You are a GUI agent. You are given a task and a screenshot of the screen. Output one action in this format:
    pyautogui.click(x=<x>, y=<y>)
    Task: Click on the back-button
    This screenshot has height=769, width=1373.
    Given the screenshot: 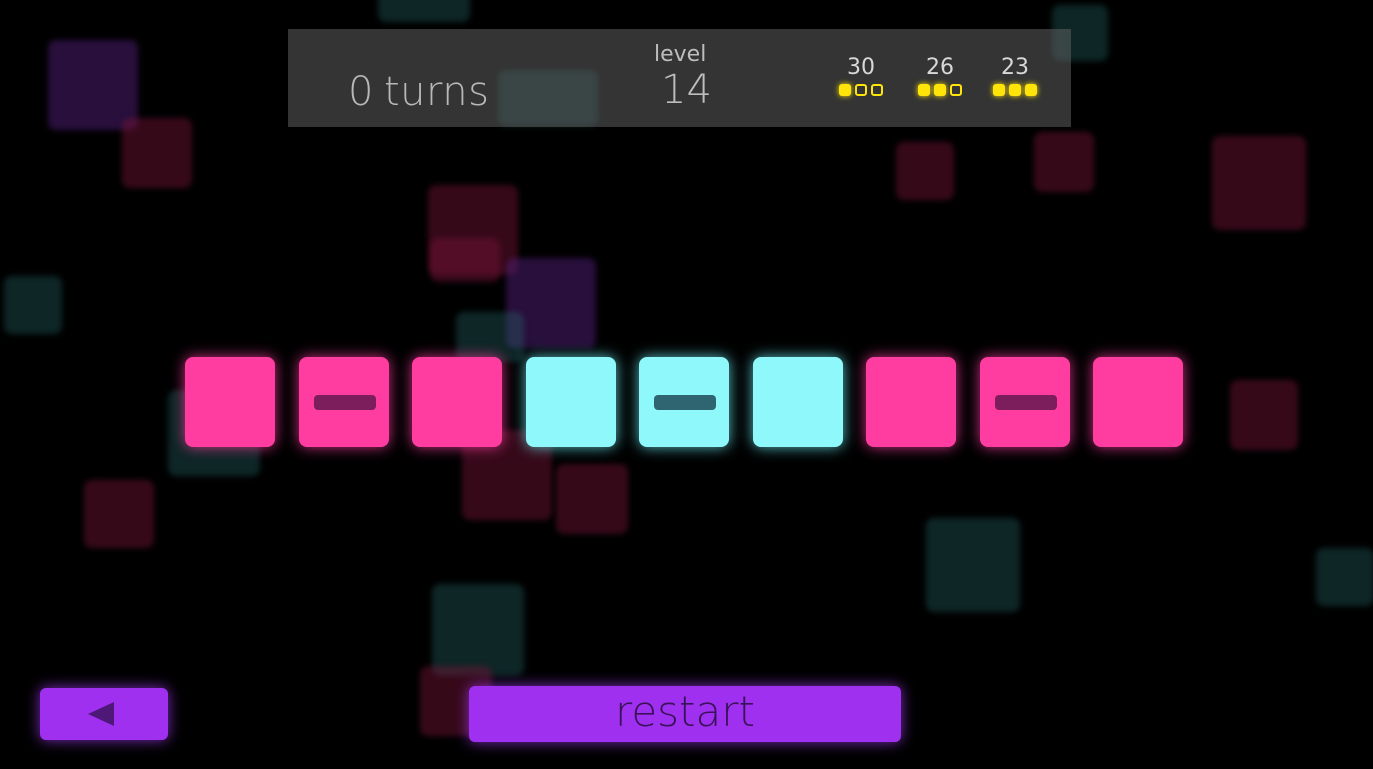 What is the action you would take?
    pyautogui.click(x=104, y=714)
    